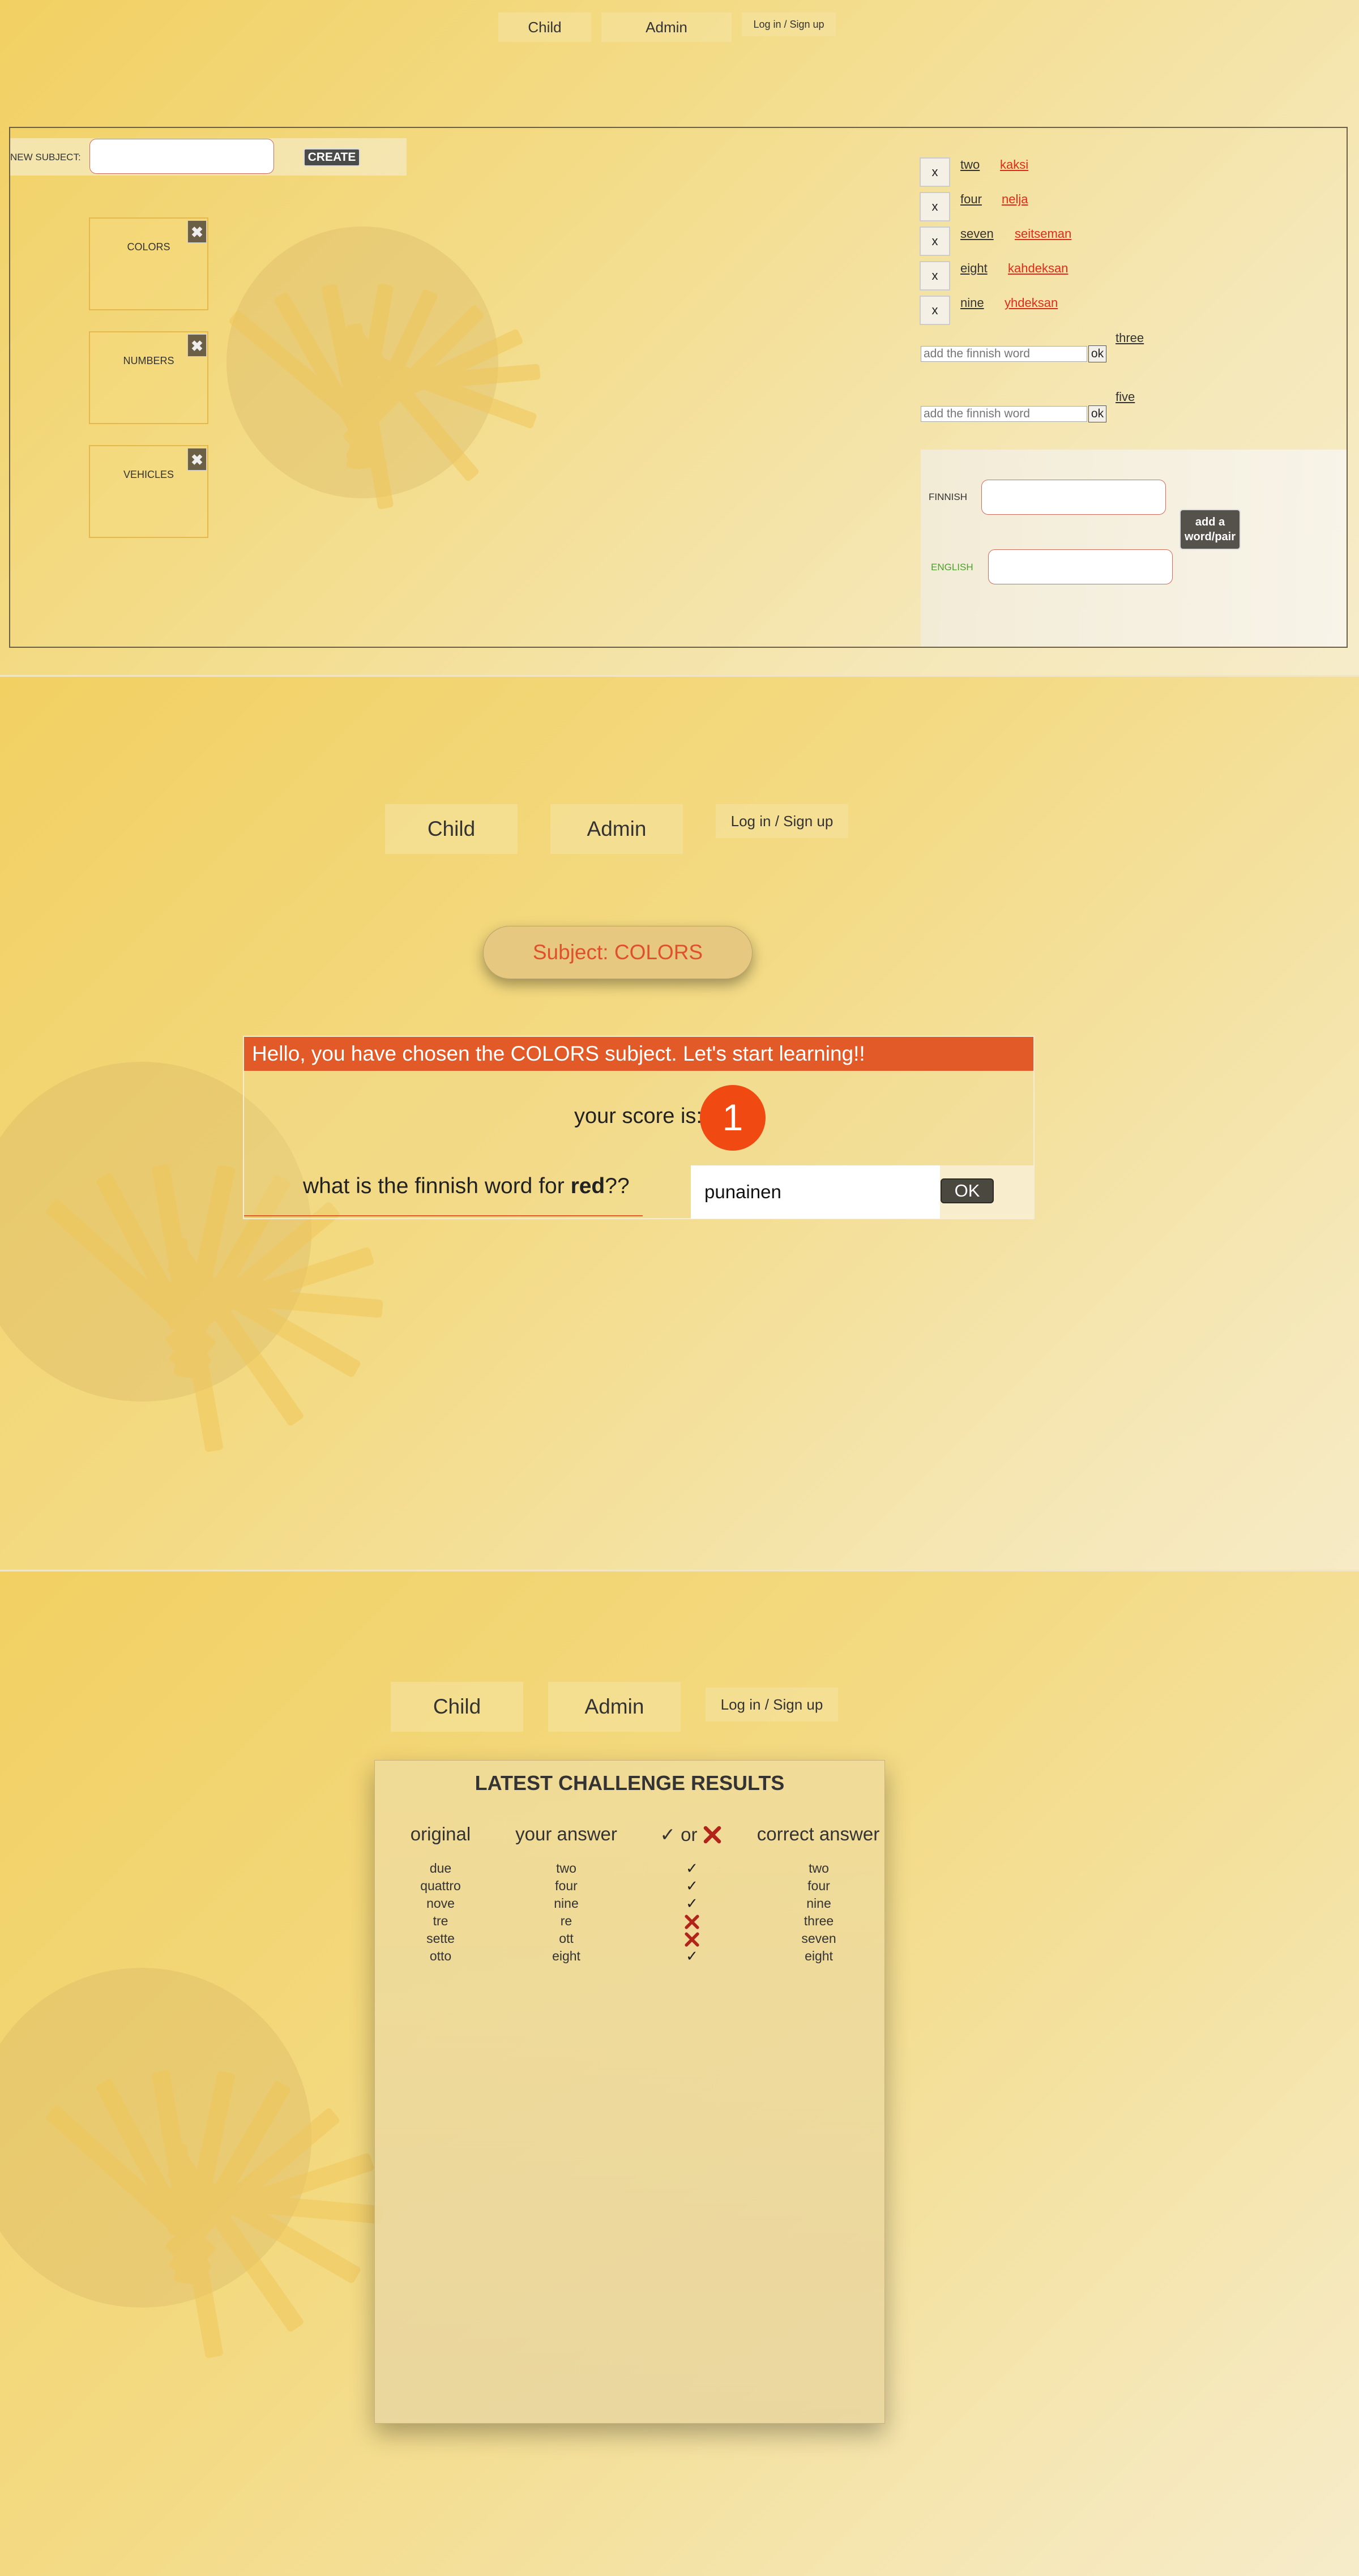  What do you see at coordinates (440, 1869) in the screenshot?
I see `result-original: due` at bounding box center [440, 1869].